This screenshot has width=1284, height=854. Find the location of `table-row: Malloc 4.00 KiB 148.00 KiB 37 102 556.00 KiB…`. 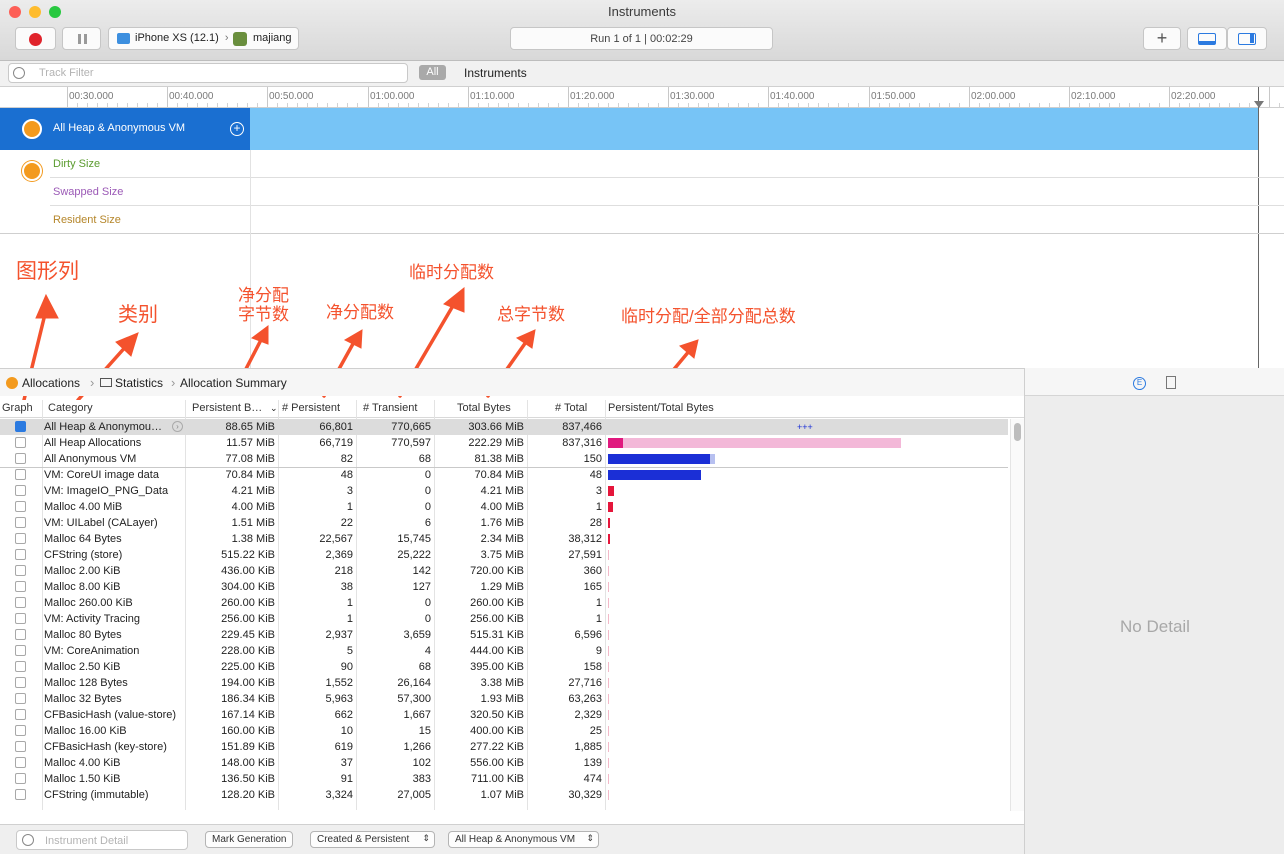

table-row: Malloc 4.00 KiB 148.00 KiB 37 102 556.00 KiB… is located at coordinates (504, 763).